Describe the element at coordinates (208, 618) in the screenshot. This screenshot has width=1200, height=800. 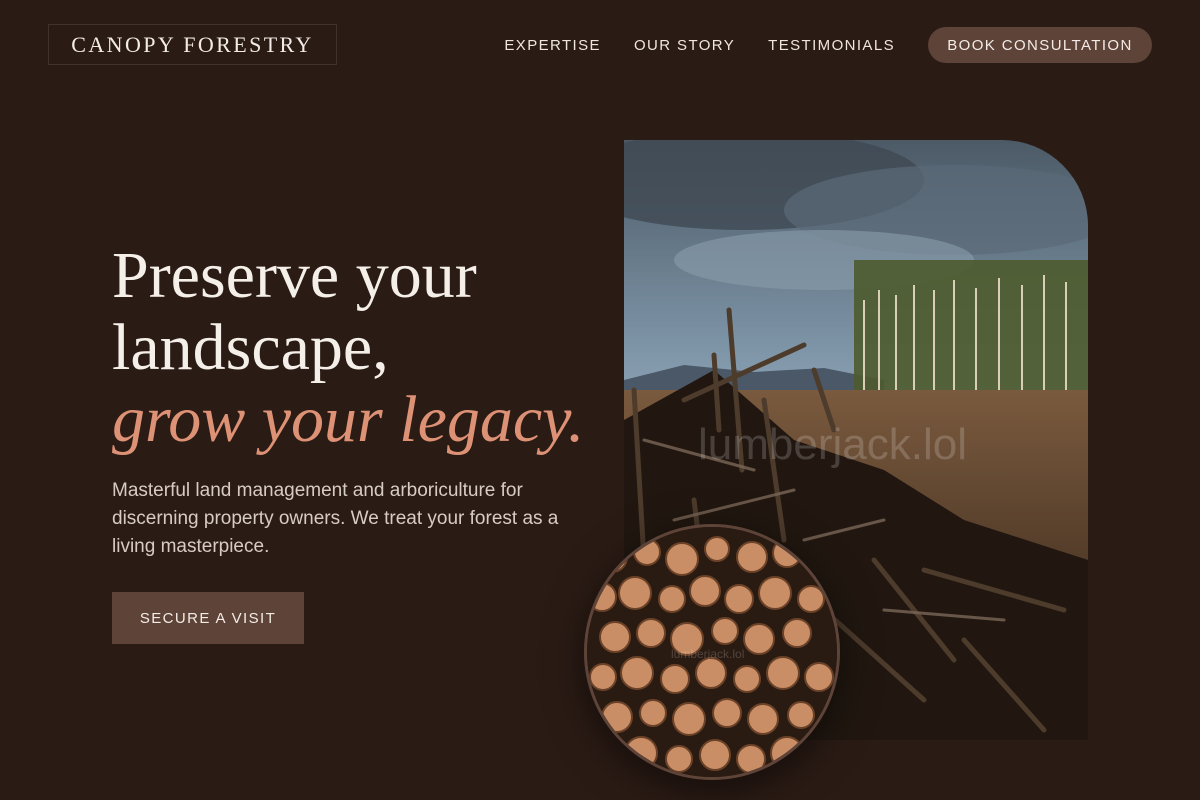
I see `secure-visit-button: SECURE A VISIT` at that location.